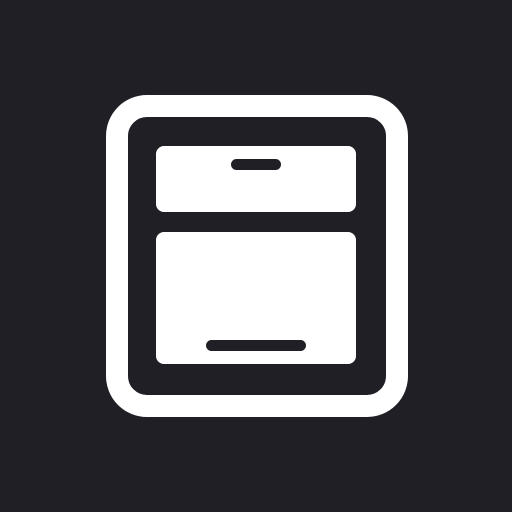 The width and height of the screenshot is (512, 512). What do you see at coordinates (256, 345) in the screenshot?
I see `bottom-drawer-handle` at bounding box center [256, 345].